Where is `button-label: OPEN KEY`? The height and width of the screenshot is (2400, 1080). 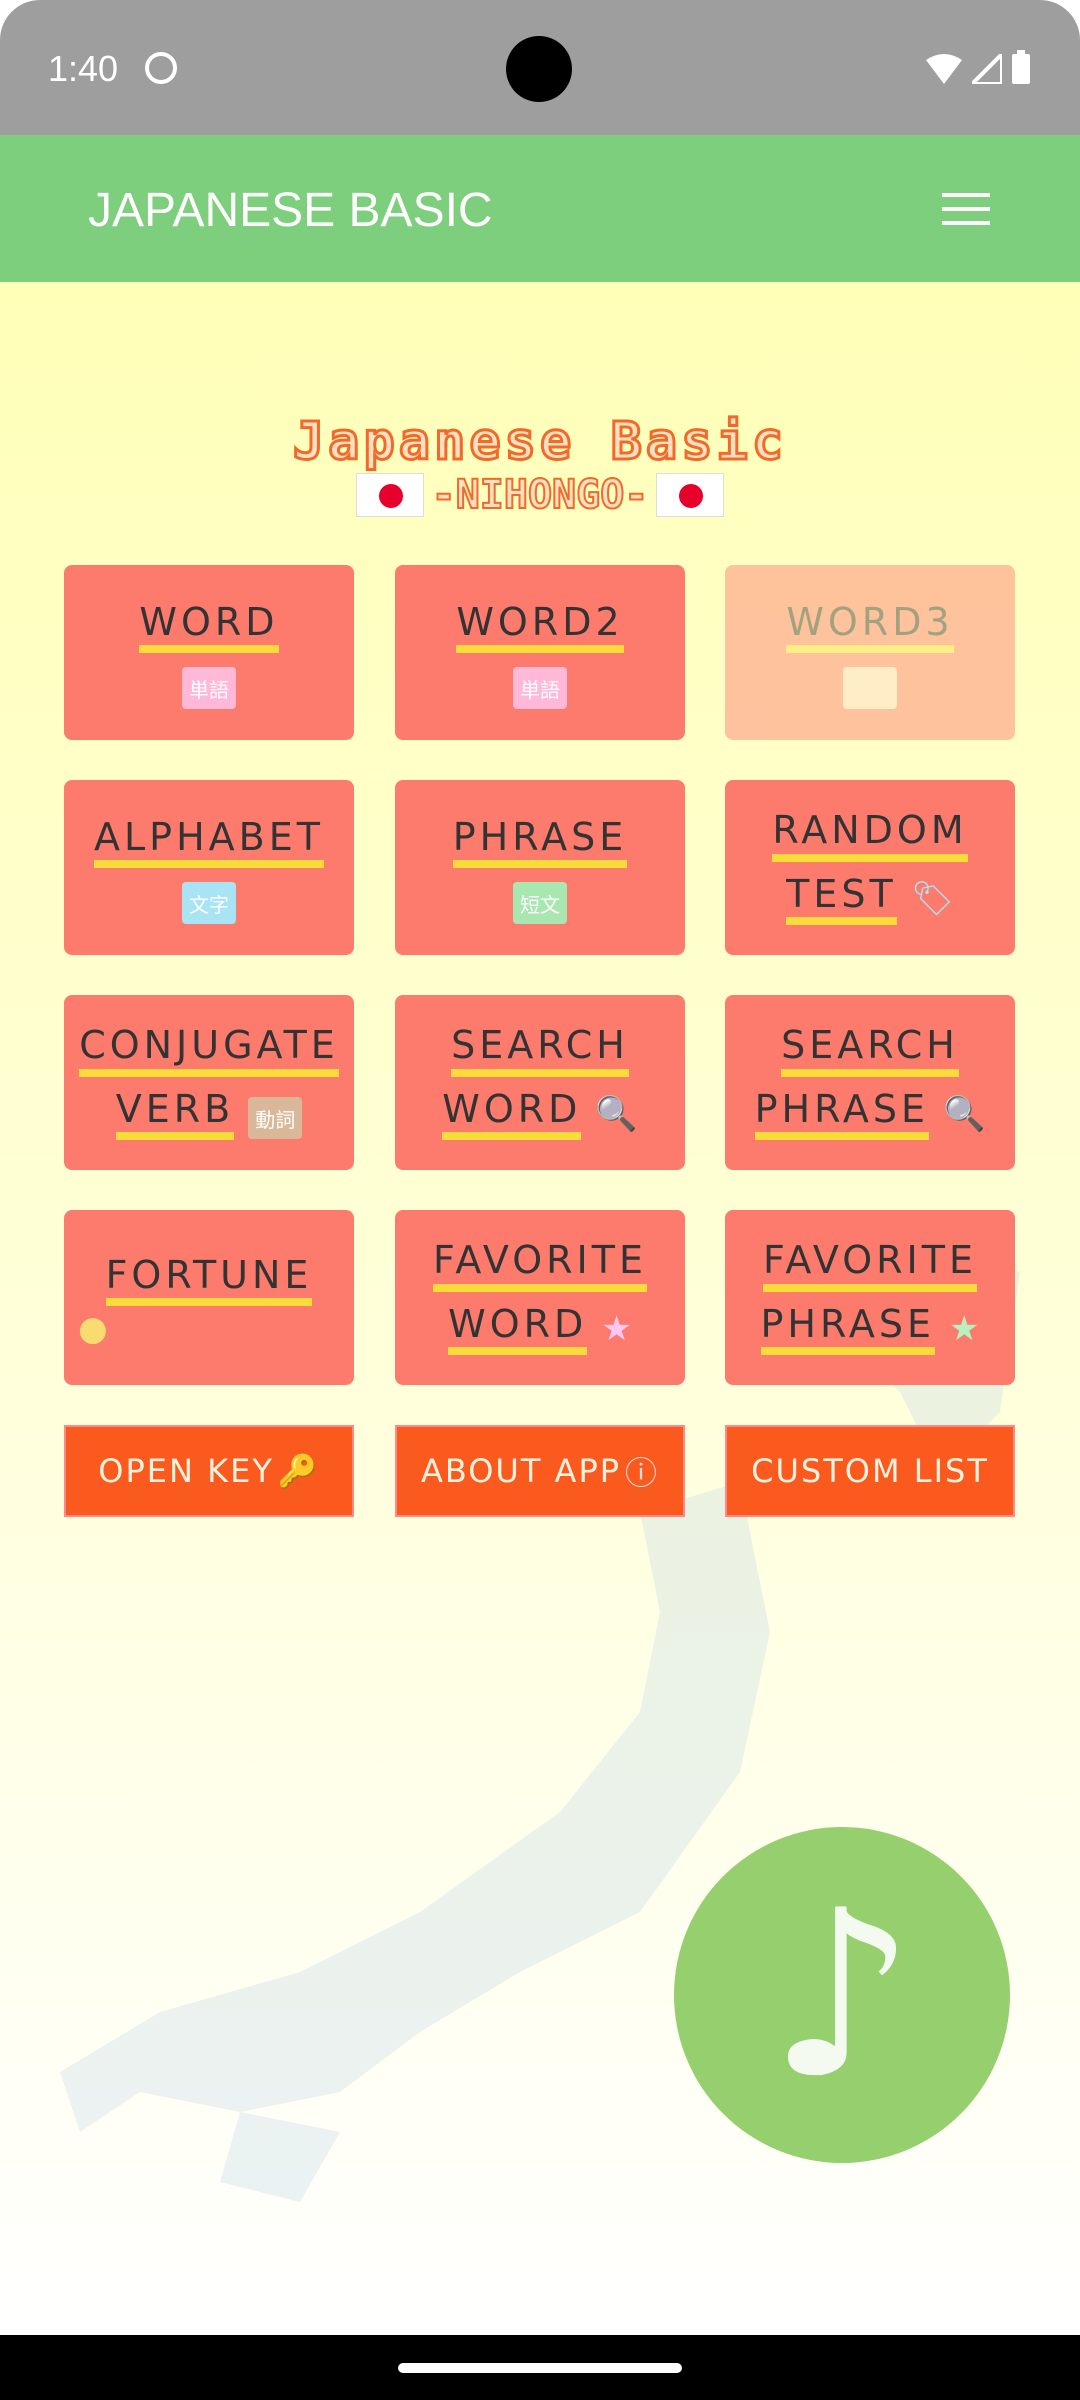 button-label: OPEN KEY is located at coordinates (186, 1471).